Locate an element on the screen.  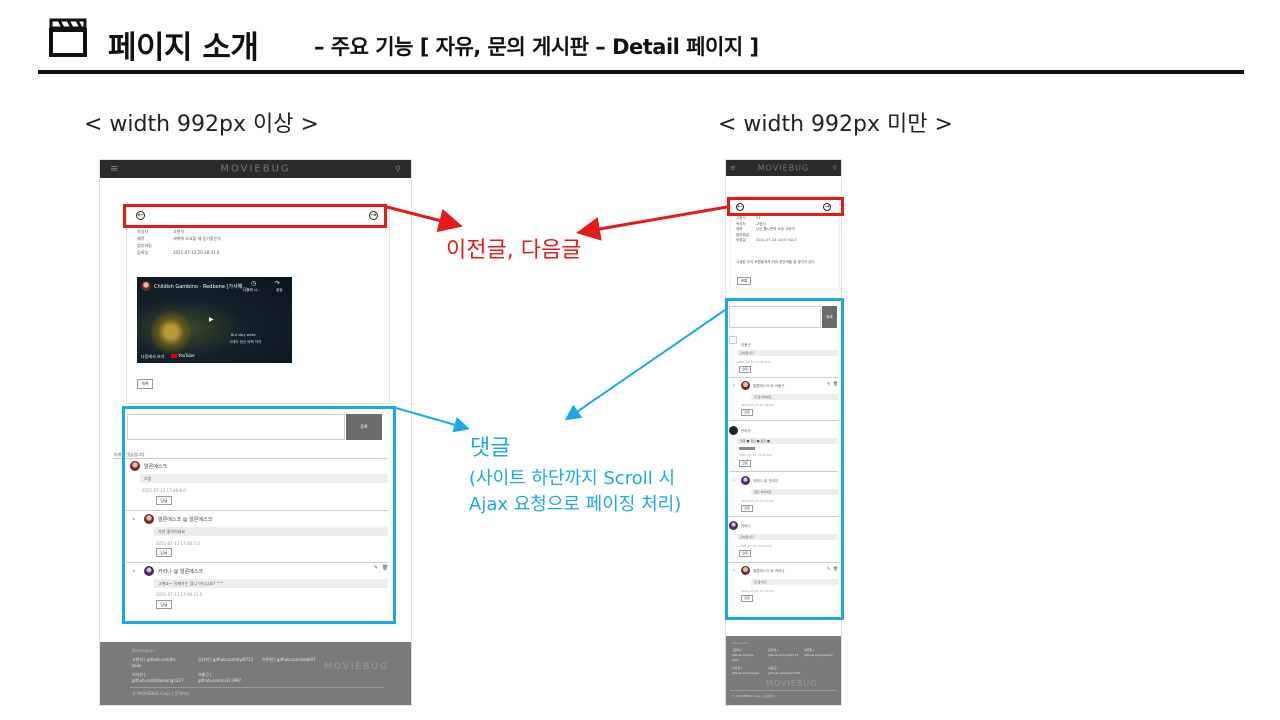
footer-dev: 이충근 | is located at coordinates (773, 668).